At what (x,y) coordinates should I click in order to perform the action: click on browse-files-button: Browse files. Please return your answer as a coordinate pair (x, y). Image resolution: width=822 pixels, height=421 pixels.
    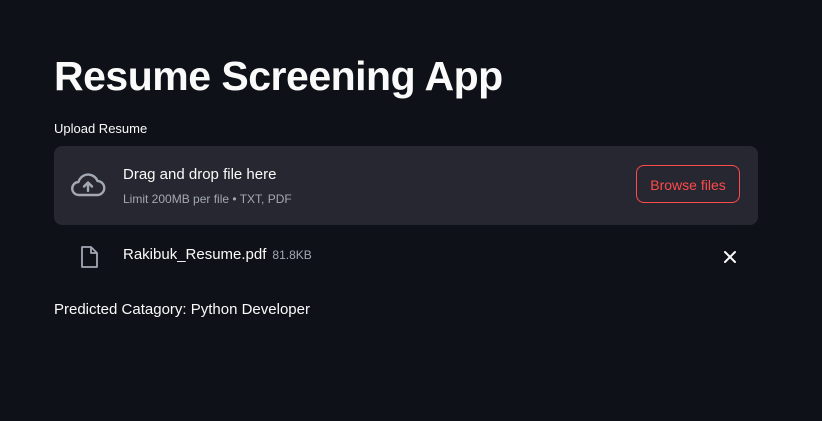
    Looking at the image, I should click on (688, 184).